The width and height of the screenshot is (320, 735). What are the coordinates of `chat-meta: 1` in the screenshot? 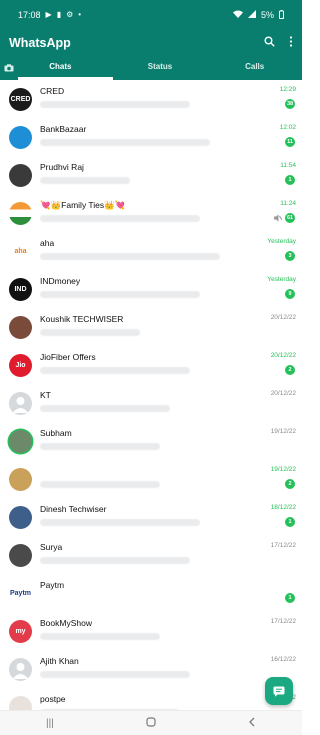 It's located at (275, 593).